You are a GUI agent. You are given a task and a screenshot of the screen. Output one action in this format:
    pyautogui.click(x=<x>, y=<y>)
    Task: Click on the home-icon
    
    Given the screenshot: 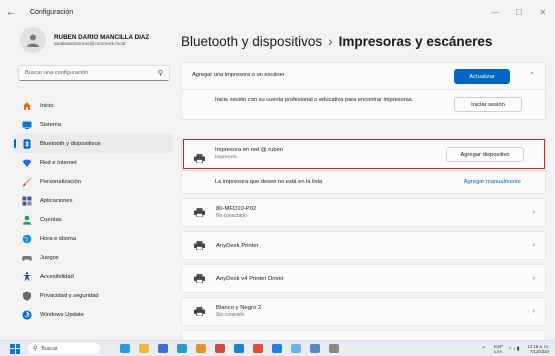 What is the action you would take?
    pyautogui.click(x=27, y=106)
    